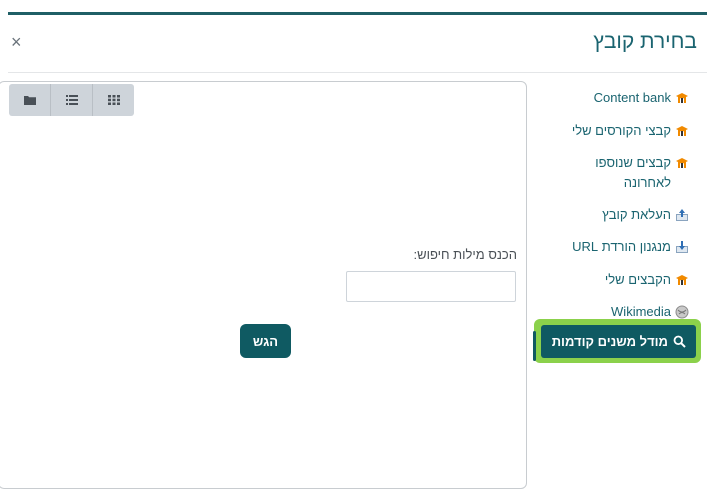 The image size is (707, 494). I want to click on dialog-title: בחירת קובץ, so click(645, 41).